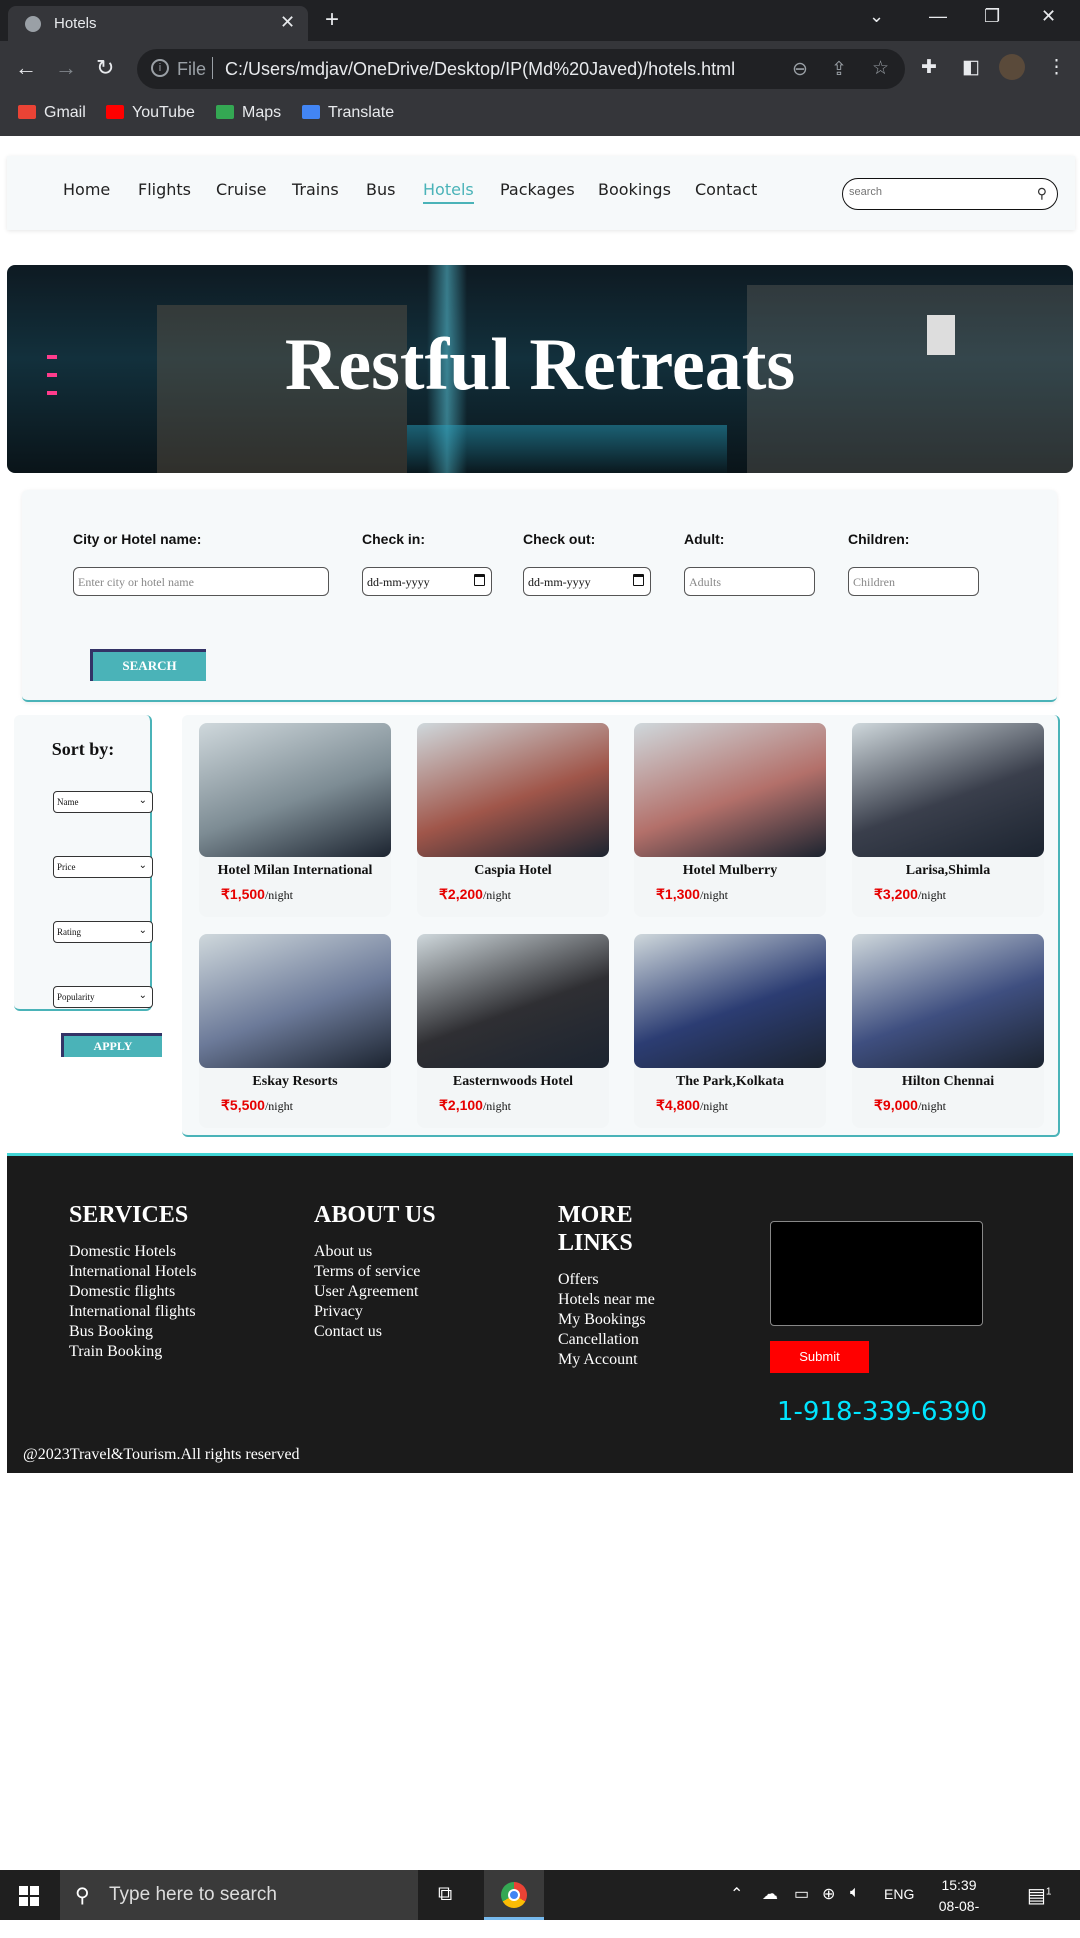 This screenshot has height=1938, width=1080. What do you see at coordinates (1042, 193) in the screenshot?
I see `search-icon: ⚲` at bounding box center [1042, 193].